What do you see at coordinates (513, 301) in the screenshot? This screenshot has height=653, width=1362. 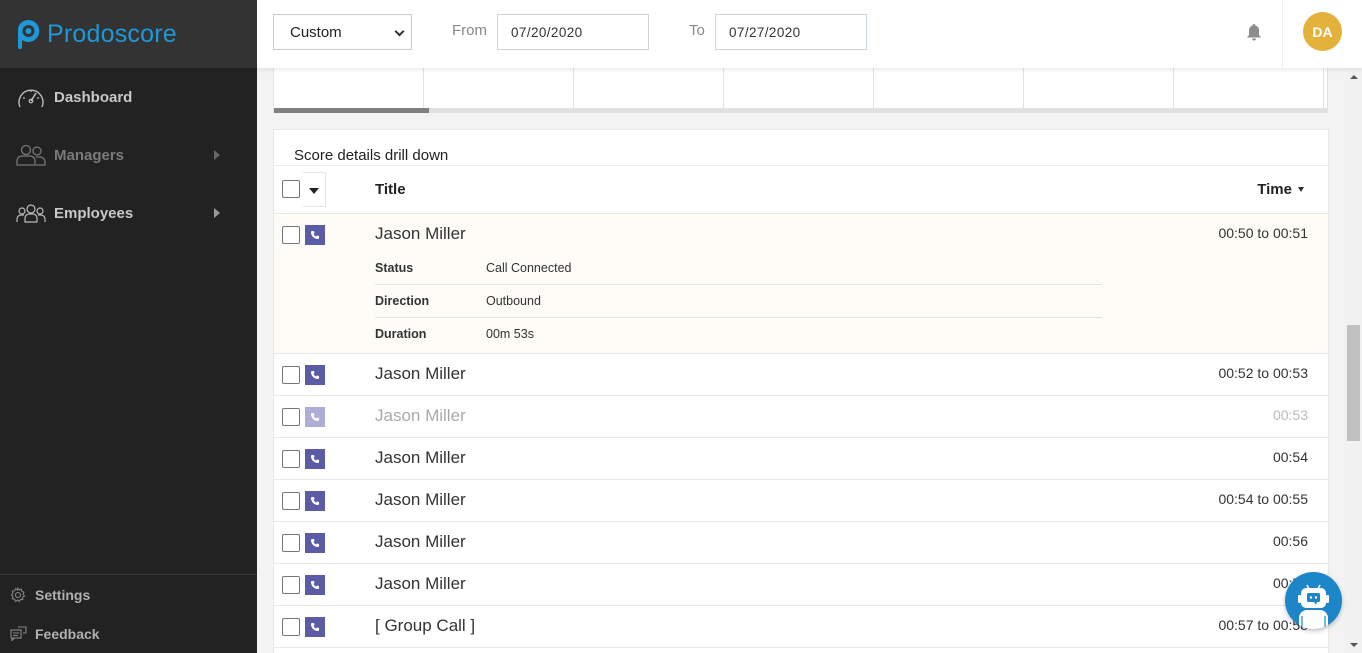 I see `detail-value: Outbound` at bounding box center [513, 301].